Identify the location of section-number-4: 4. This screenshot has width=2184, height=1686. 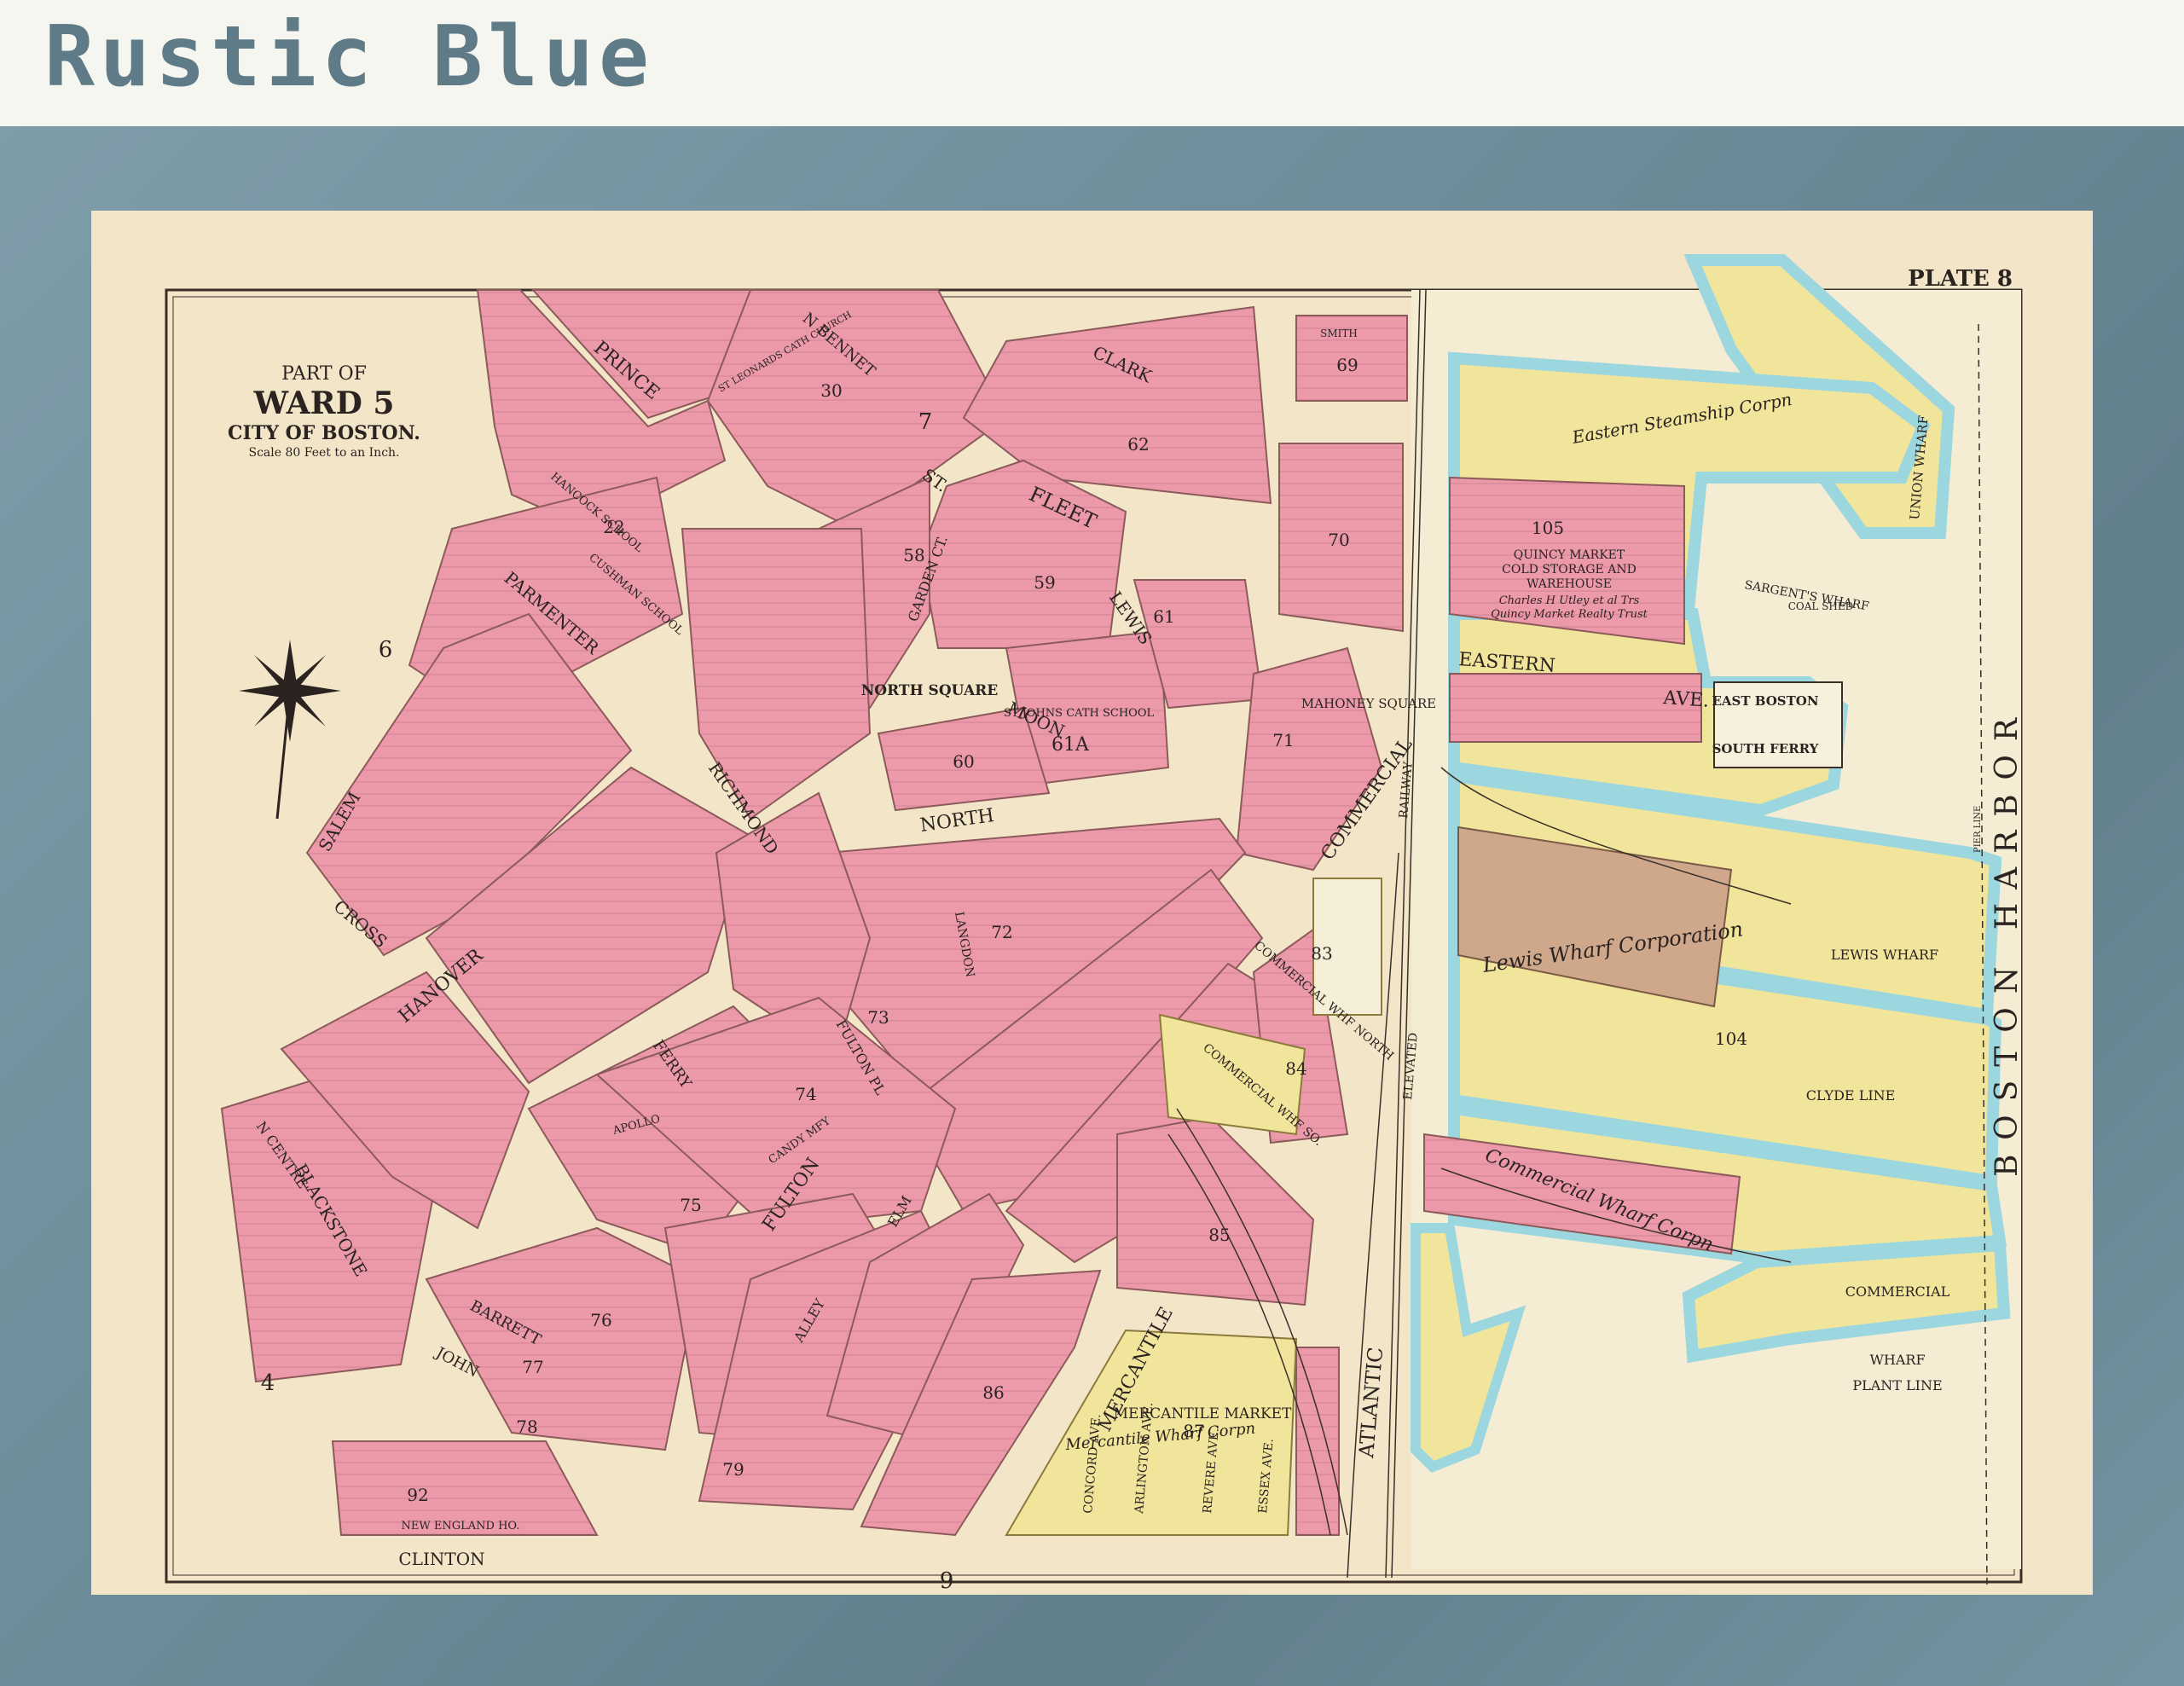
(268, 1383).